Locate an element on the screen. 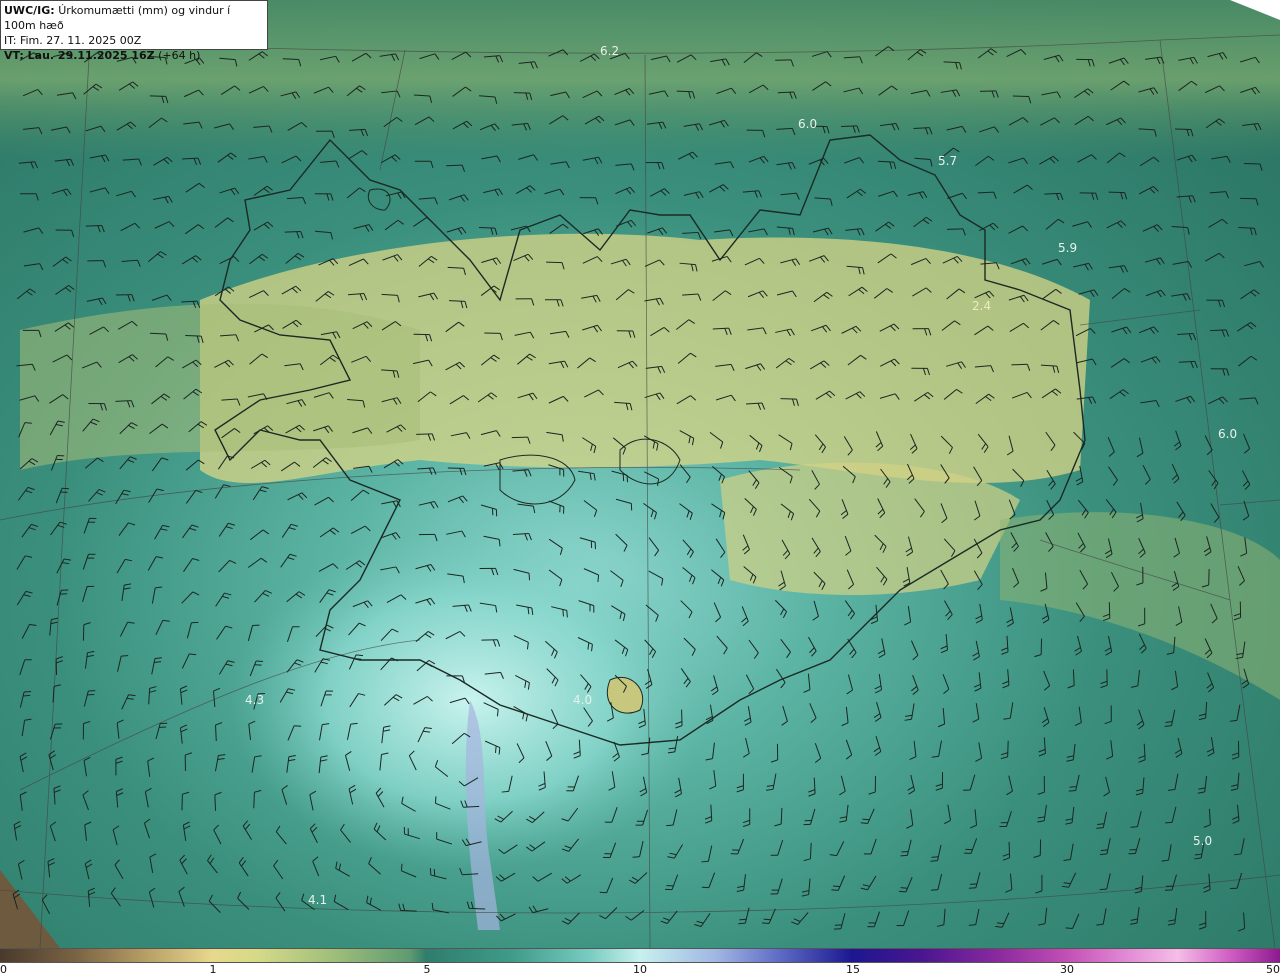  map-value-label: 5.0 is located at coordinates (1202, 841).